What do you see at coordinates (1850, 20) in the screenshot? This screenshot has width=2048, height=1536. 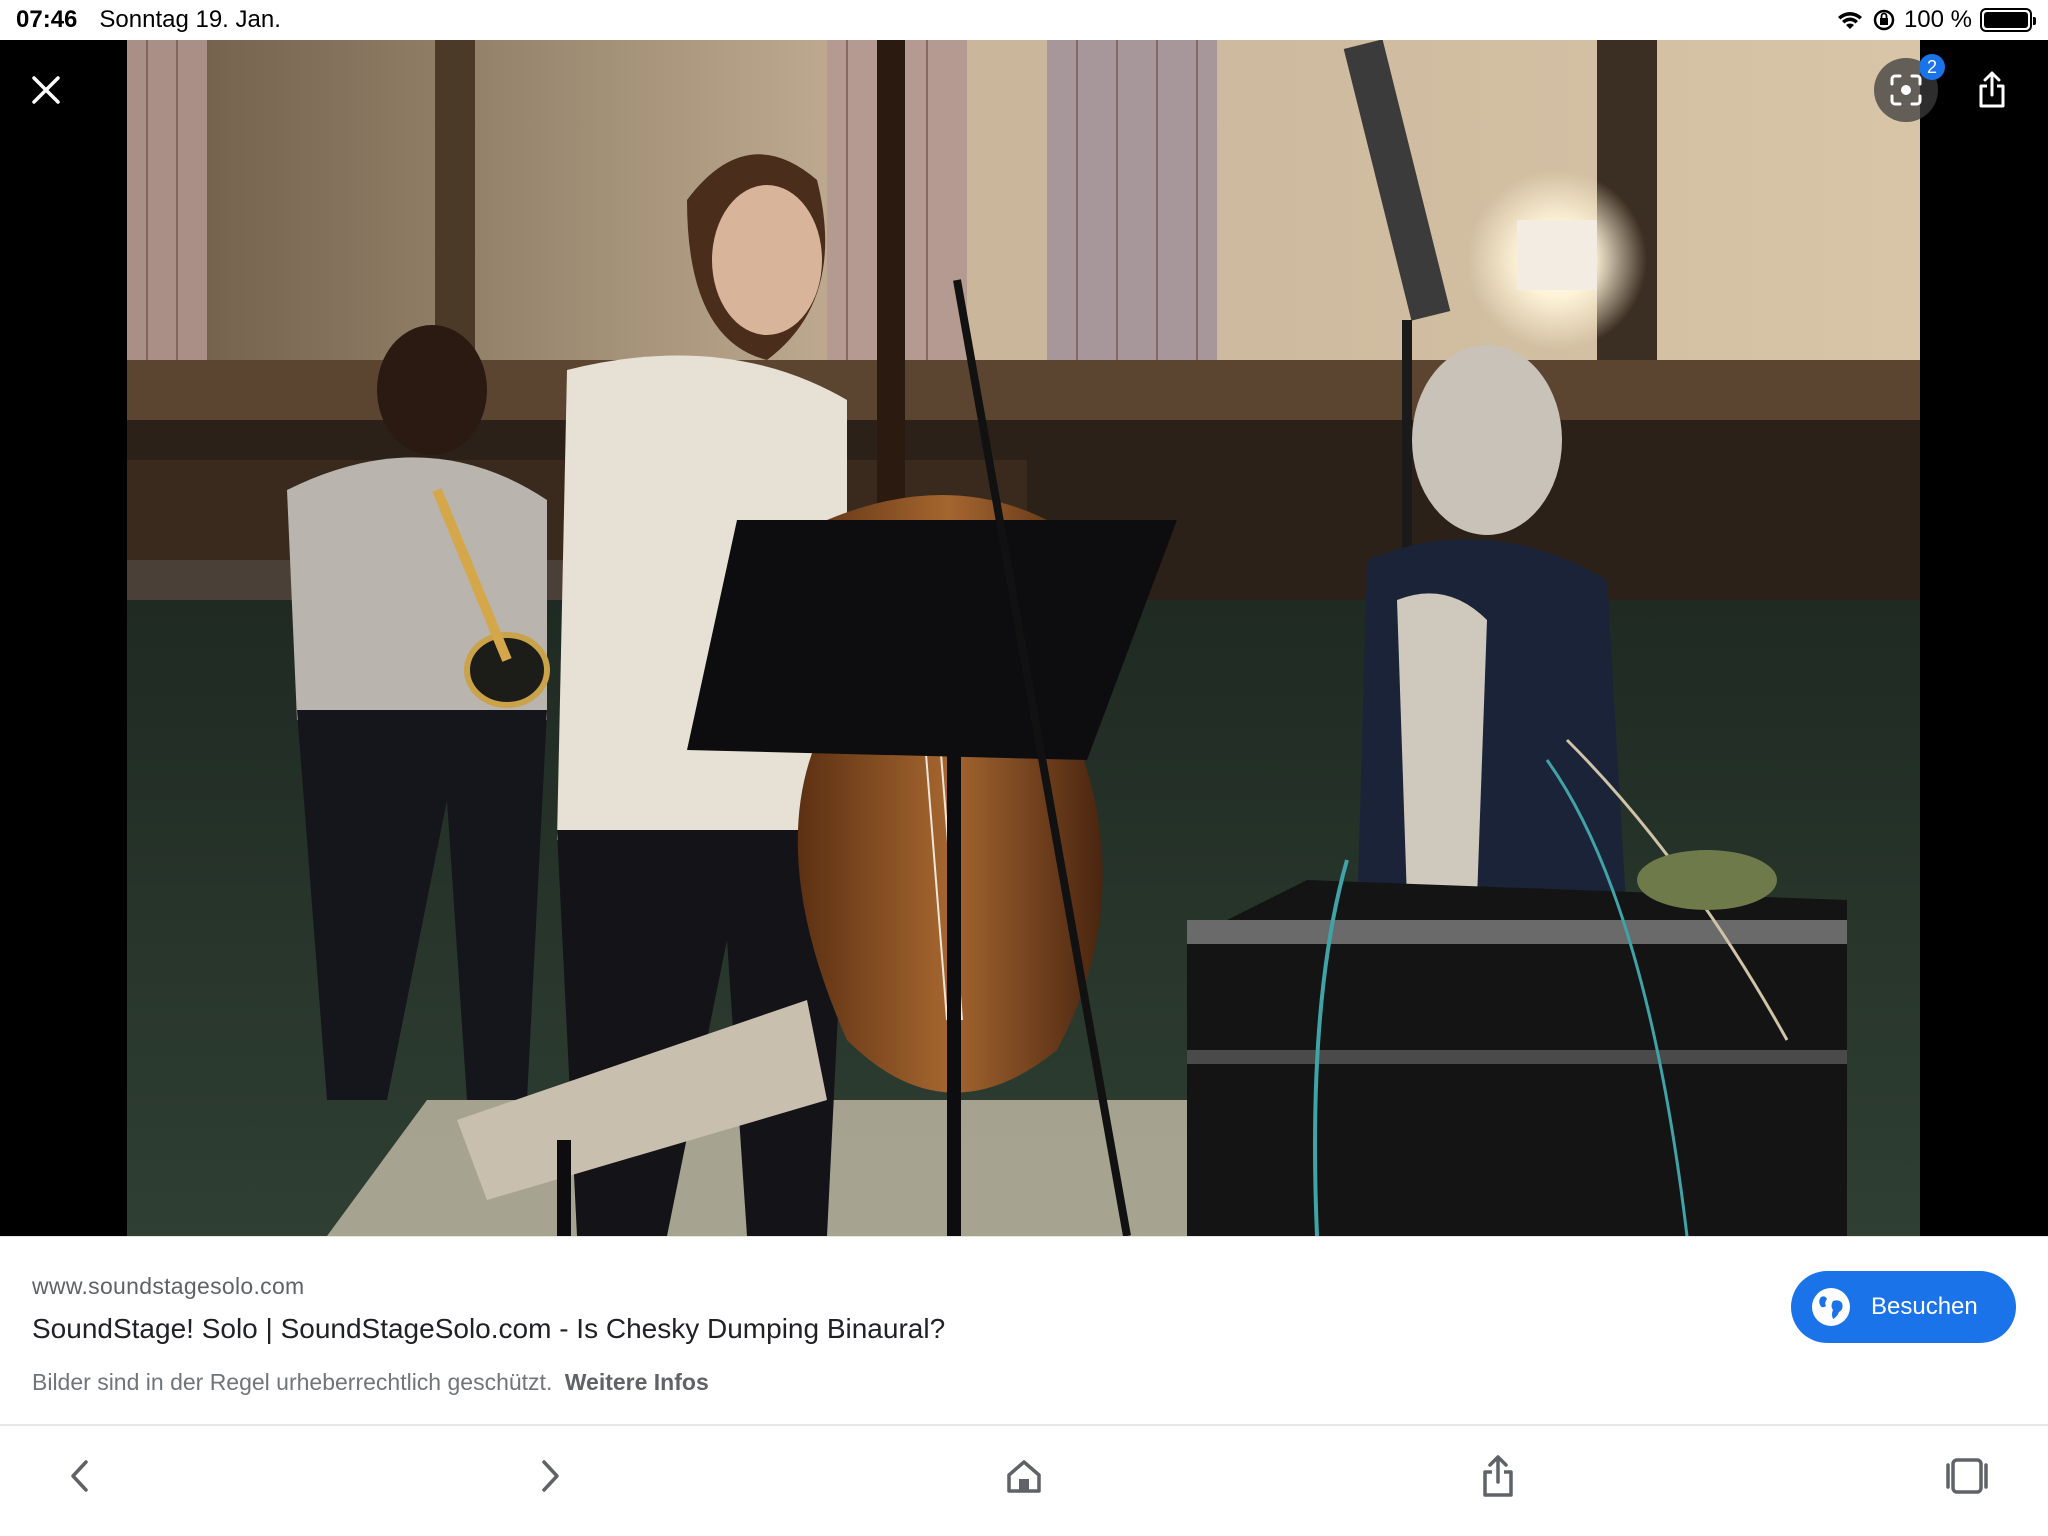 I see `wifi-icon` at bounding box center [1850, 20].